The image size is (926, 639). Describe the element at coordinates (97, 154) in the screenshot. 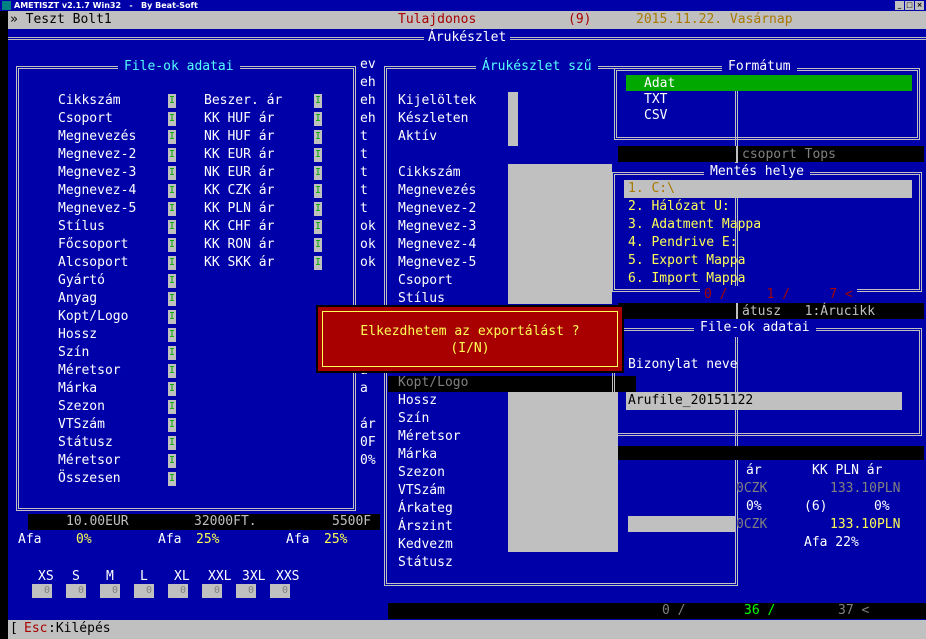

I see `file-field-label: Megnevez-2` at that location.